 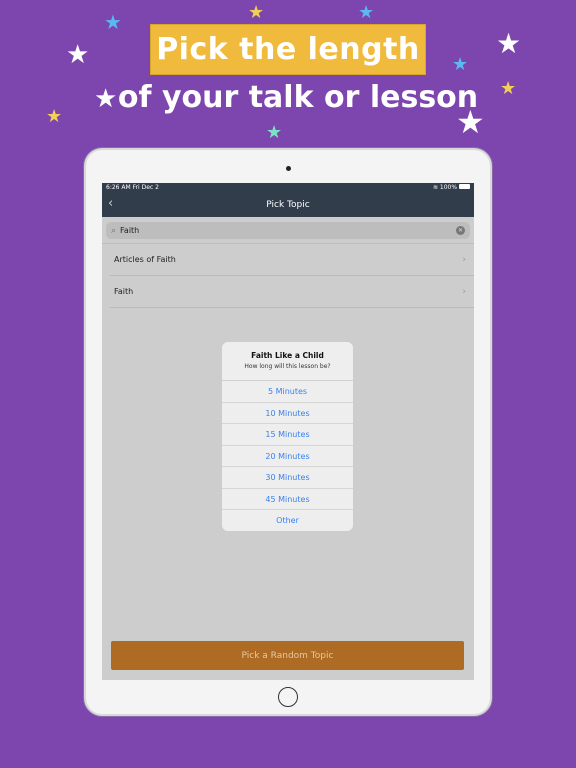 I want to click on option-10-minutes: 10 Minutes, so click(x=287, y=413).